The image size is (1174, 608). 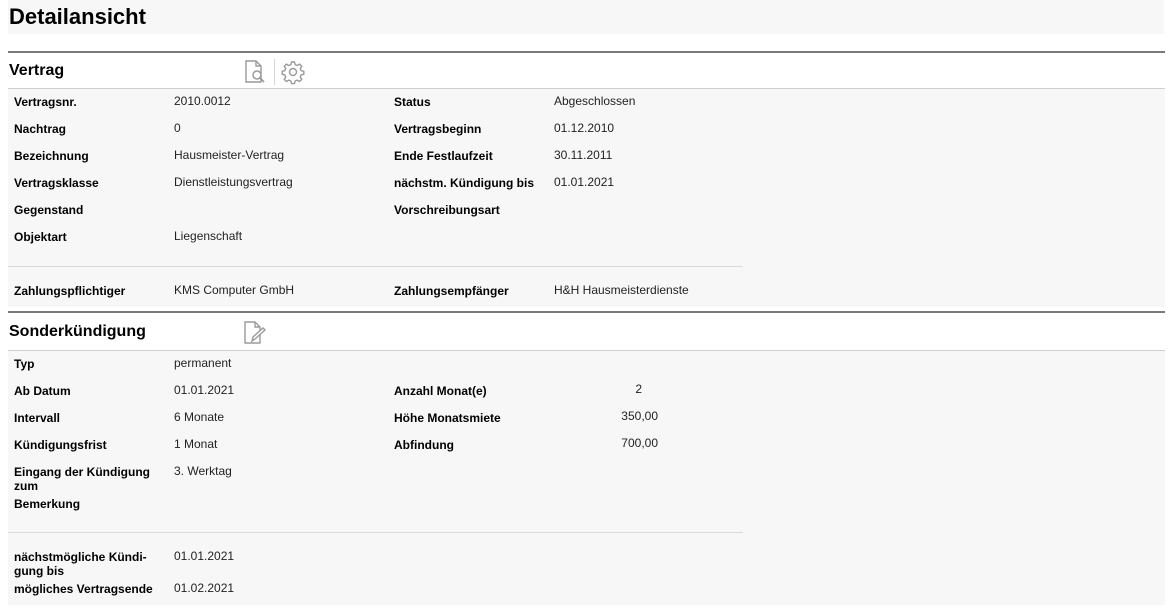 What do you see at coordinates (639, 416) in the screenshot?
I see `field-value: 350,00` at bounding box center [639, 416].